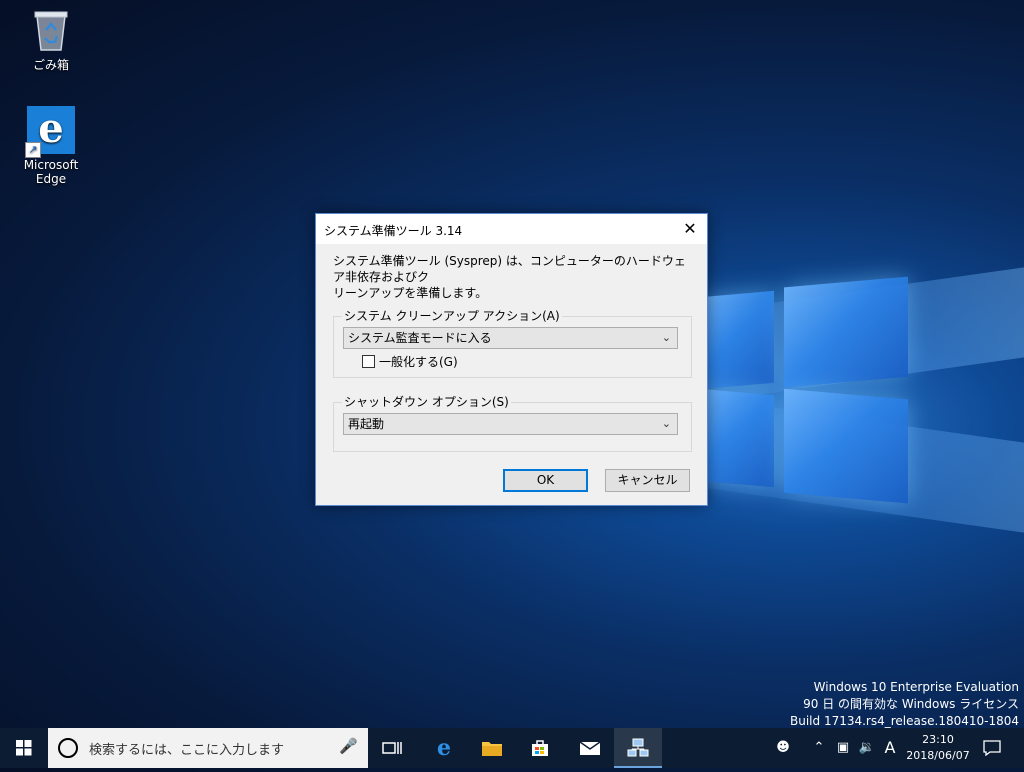 This screenshot has width=1024, height=772. I want to click on clock-time: 23:10, so click(938, 739).